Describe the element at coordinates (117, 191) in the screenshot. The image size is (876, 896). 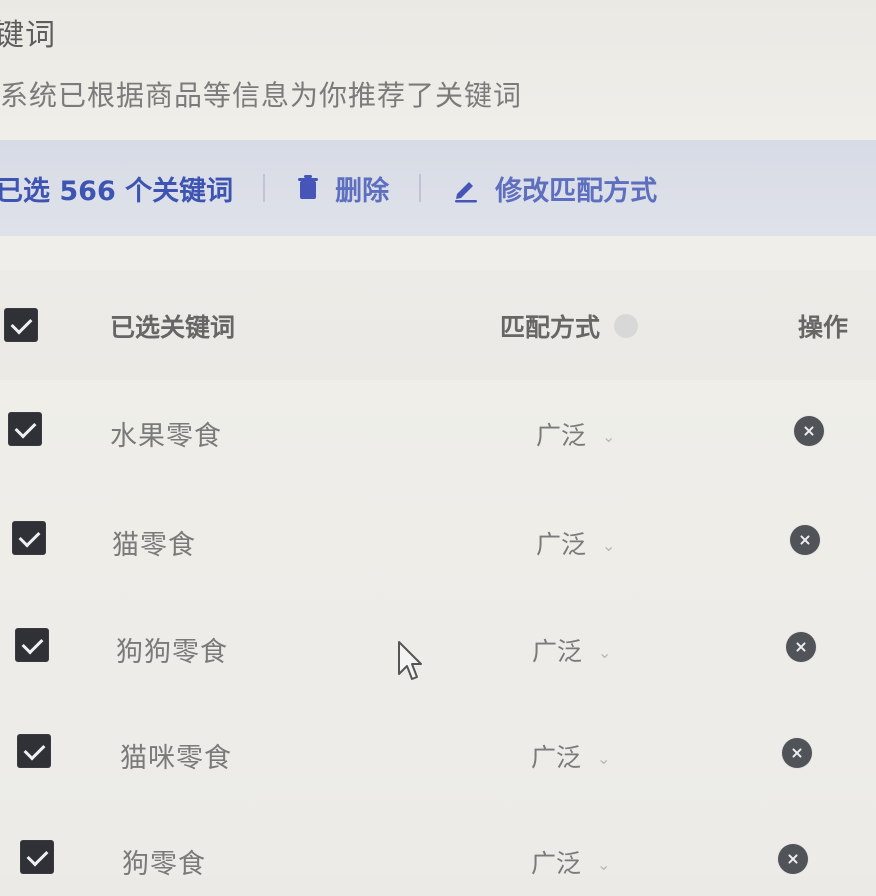
I see `selected-count-label: 已选 566 个关键词` at that location.